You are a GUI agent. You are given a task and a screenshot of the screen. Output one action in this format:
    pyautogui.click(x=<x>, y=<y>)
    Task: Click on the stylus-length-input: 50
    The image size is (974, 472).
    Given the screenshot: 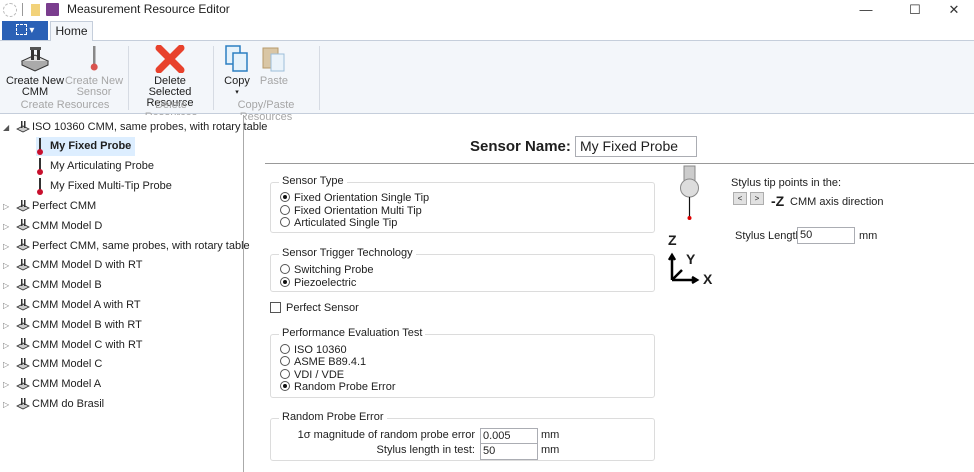 What is the action you would take?
    pyautogui.click(x=826, y=235)
    